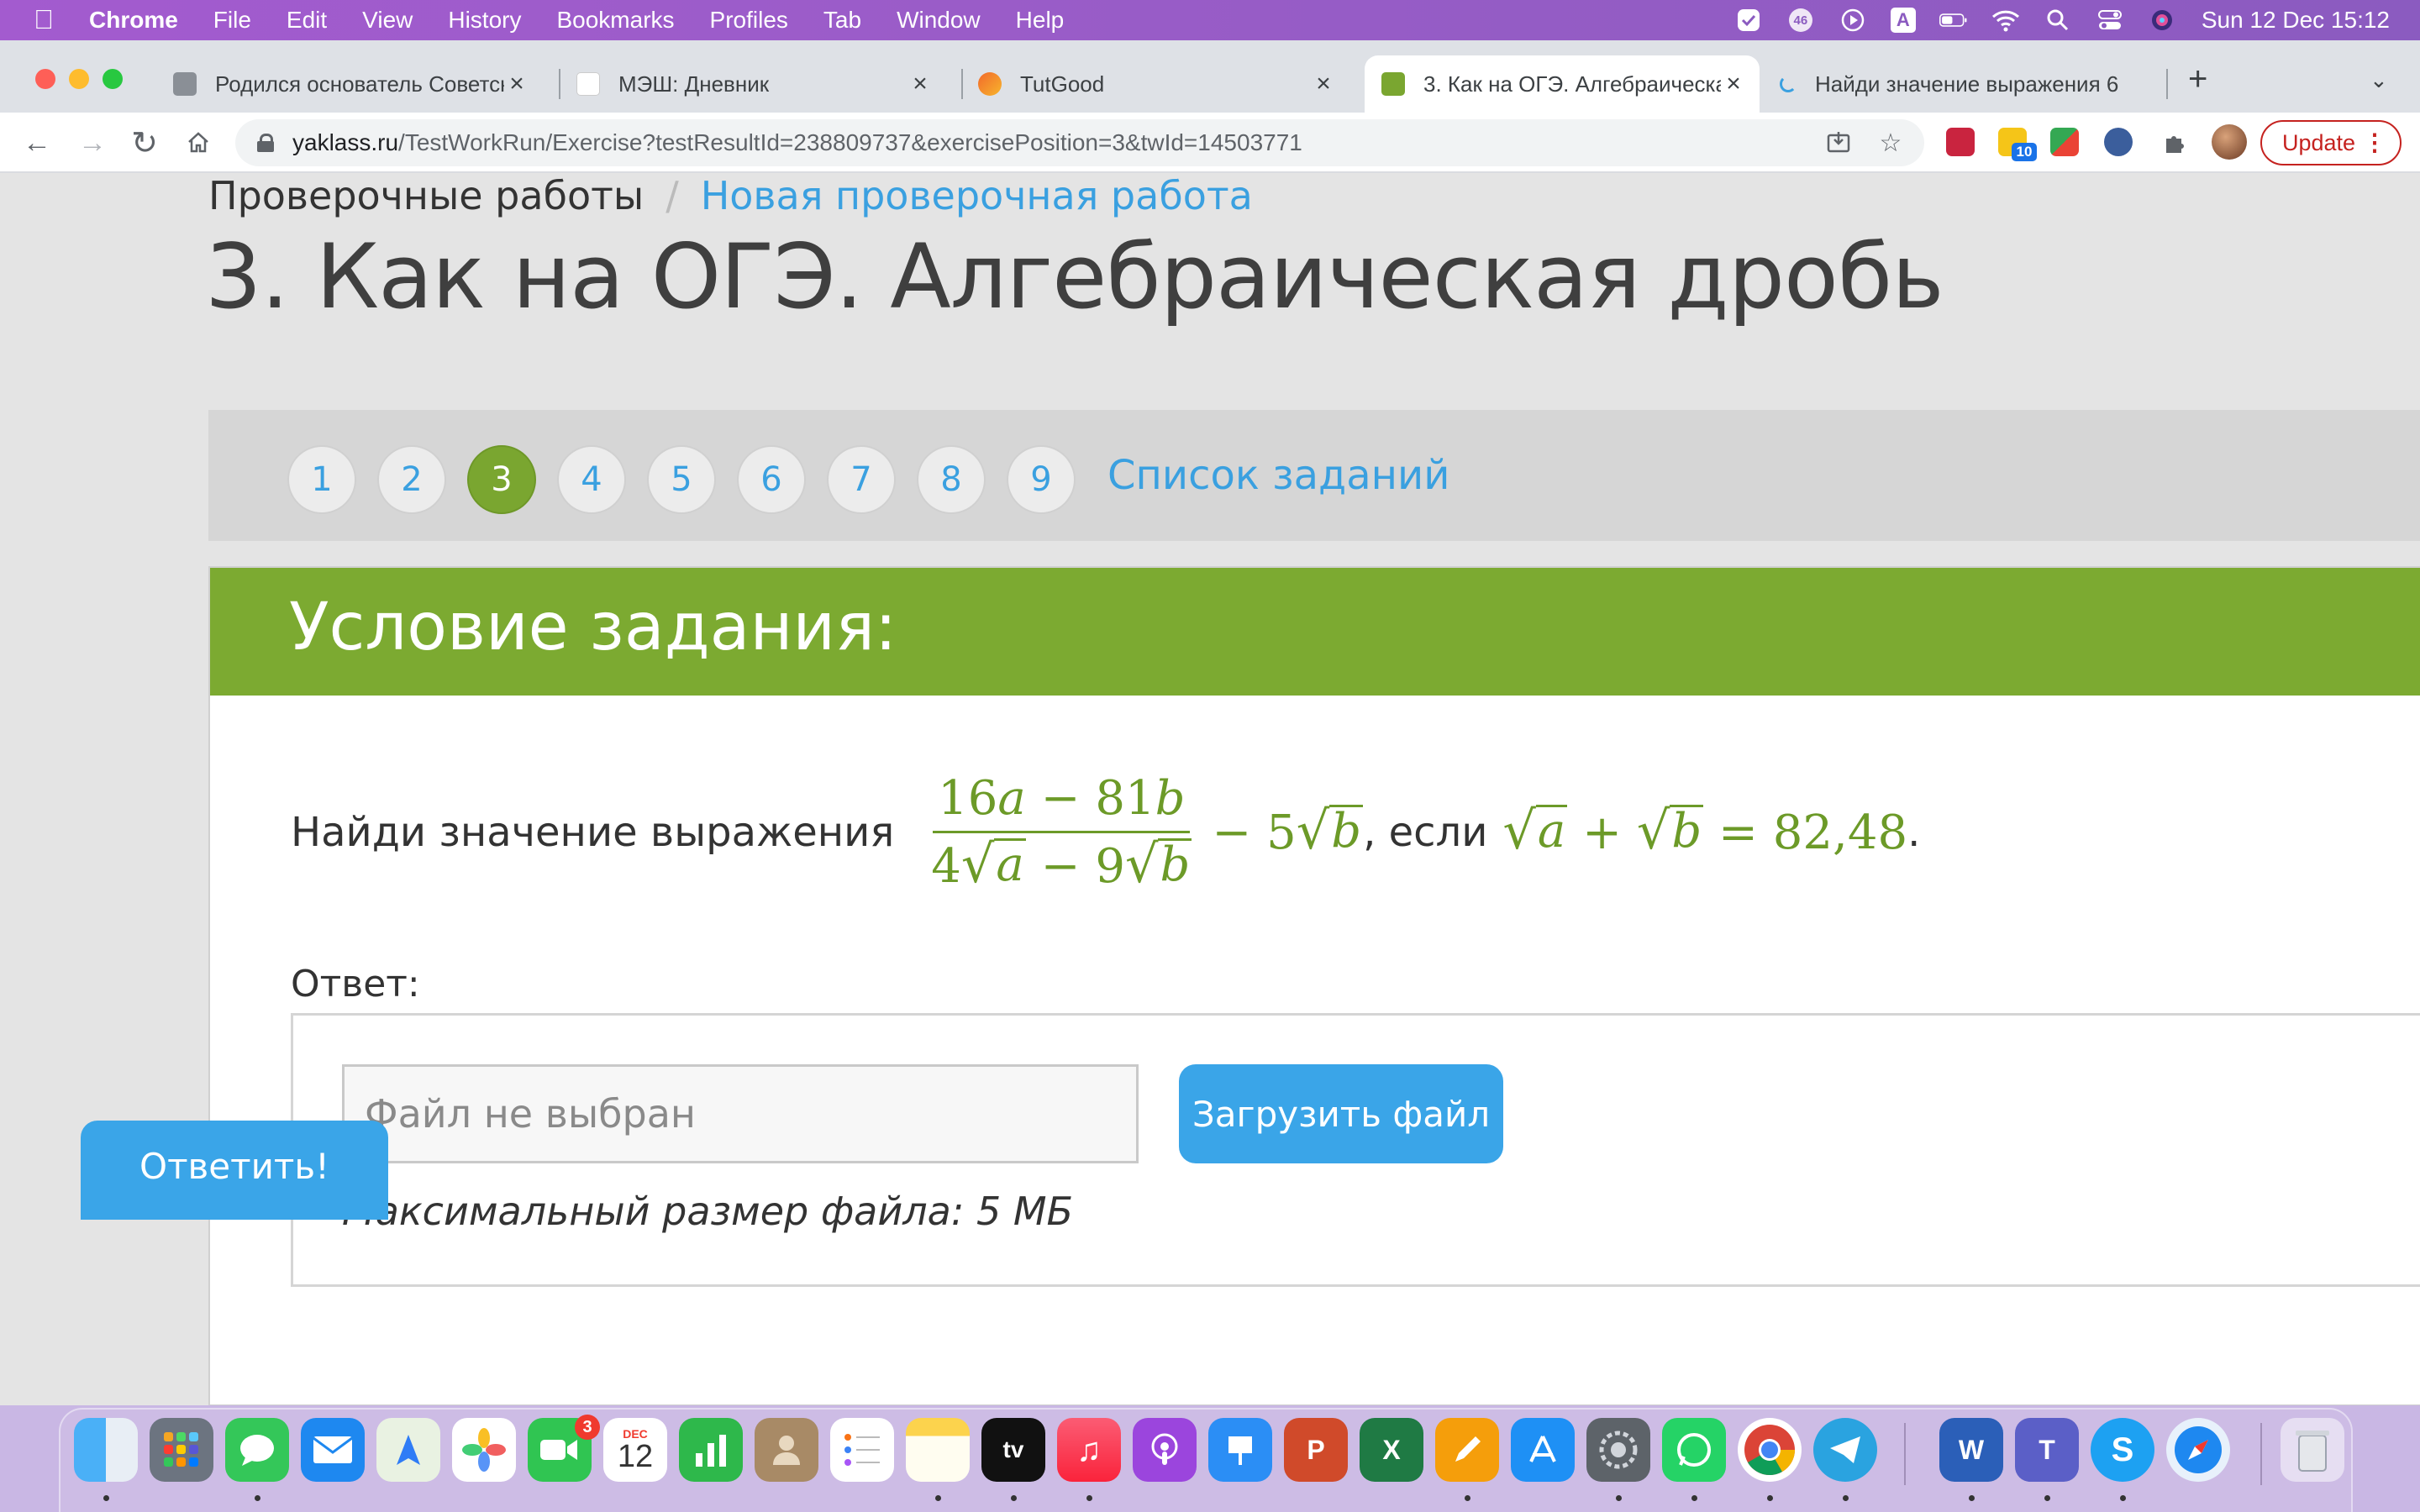 The width and height of the screenshot is (2420, 1512). What do you see at coordinates (1801, 20) in the screenshot?
I see `notification-count-icon: 46` at bounding box center [1801, 20].